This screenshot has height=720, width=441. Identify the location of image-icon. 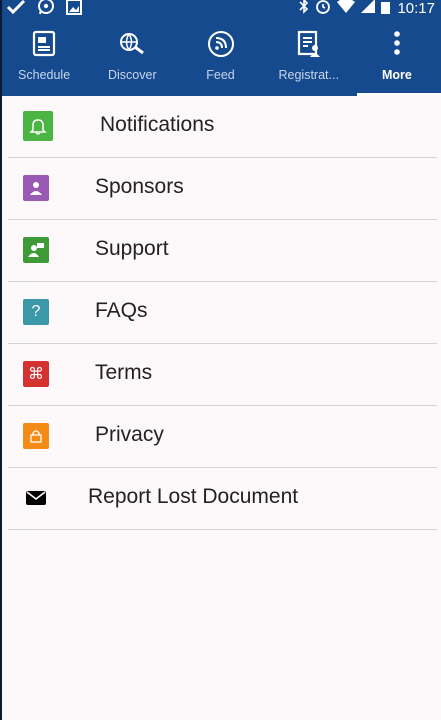
(74, 10).